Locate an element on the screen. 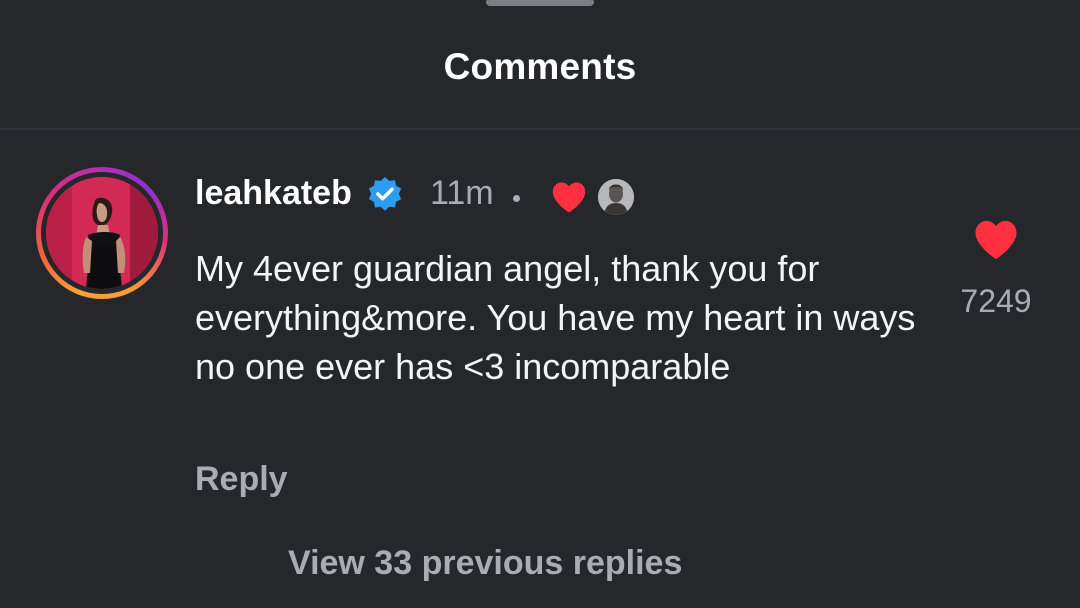 Image resolution: width=1080 pixels, height=608 pixels. like-count: 7249 is located at coordinates (996, 301).